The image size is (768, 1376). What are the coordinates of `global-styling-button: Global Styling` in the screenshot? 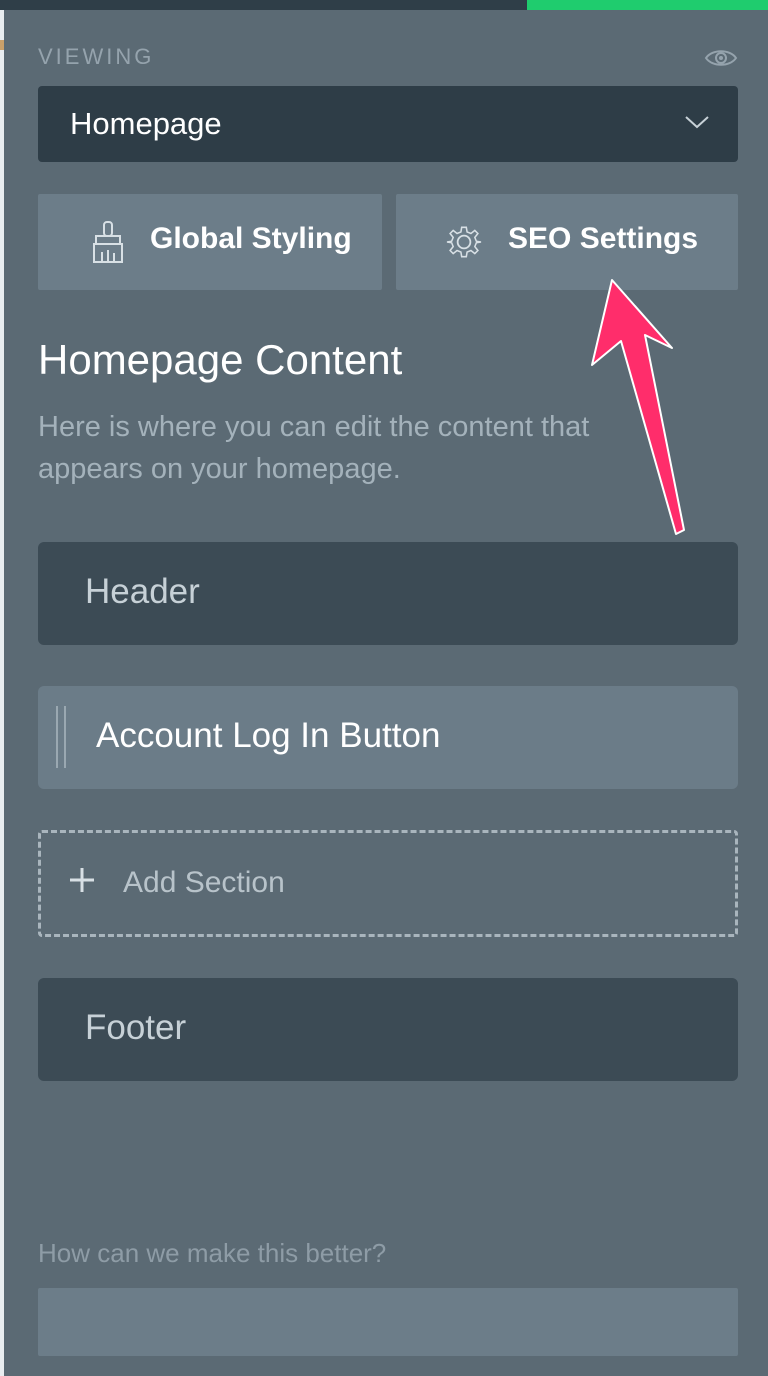 It's located at (210, 242).